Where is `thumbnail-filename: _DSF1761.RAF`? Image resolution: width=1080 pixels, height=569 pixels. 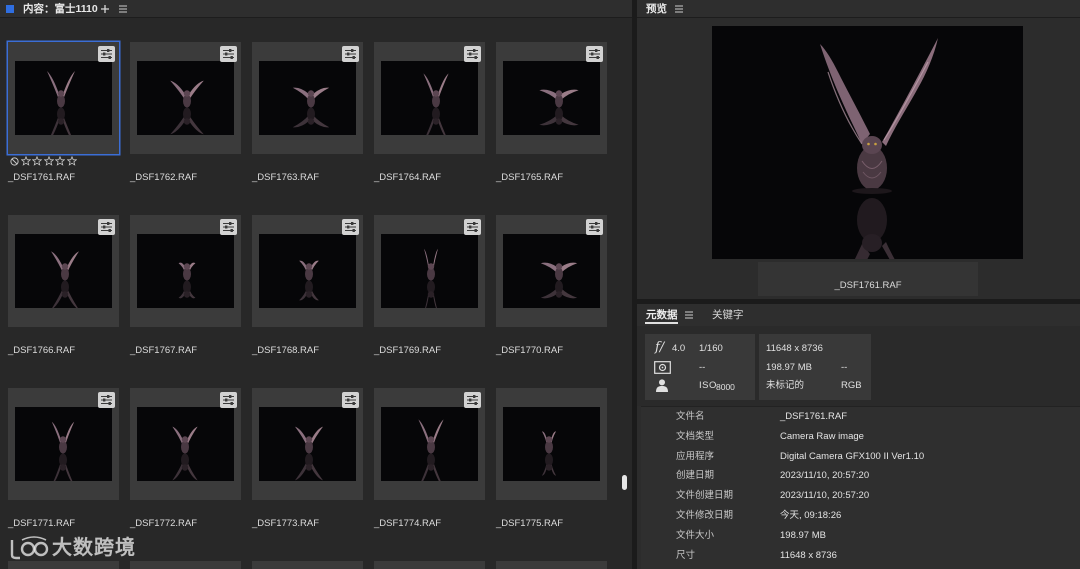
thumbnail-filename: _DSF1761.RAF is located at coordinates (42, 177).